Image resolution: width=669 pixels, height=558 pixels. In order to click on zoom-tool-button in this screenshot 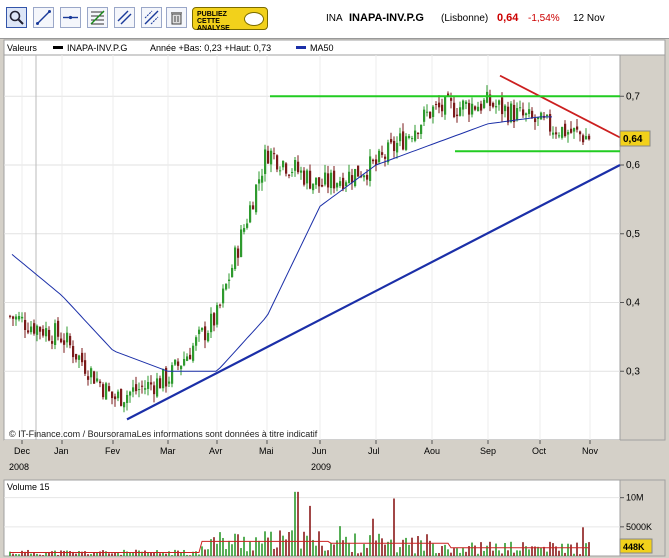, I will do `click(16, 17)`.